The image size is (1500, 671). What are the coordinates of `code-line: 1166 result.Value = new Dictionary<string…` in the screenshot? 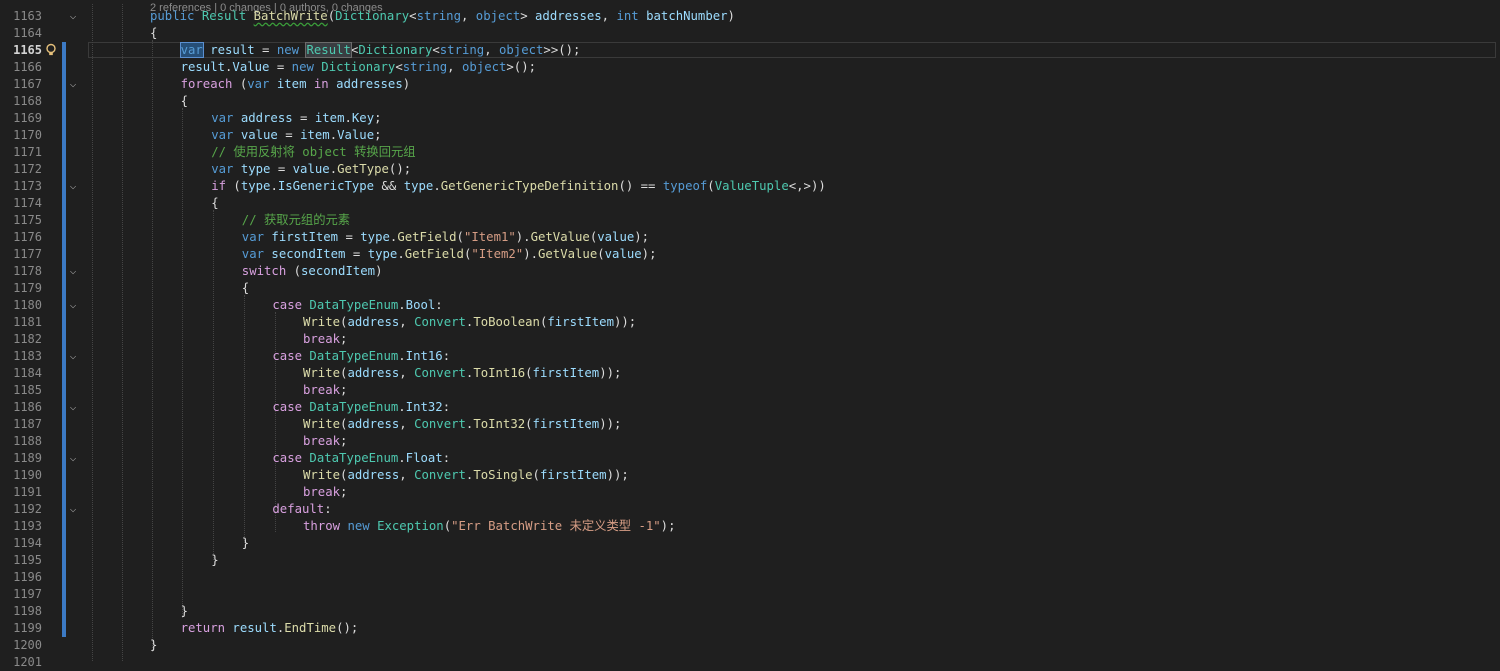 It's located at (750, 67).